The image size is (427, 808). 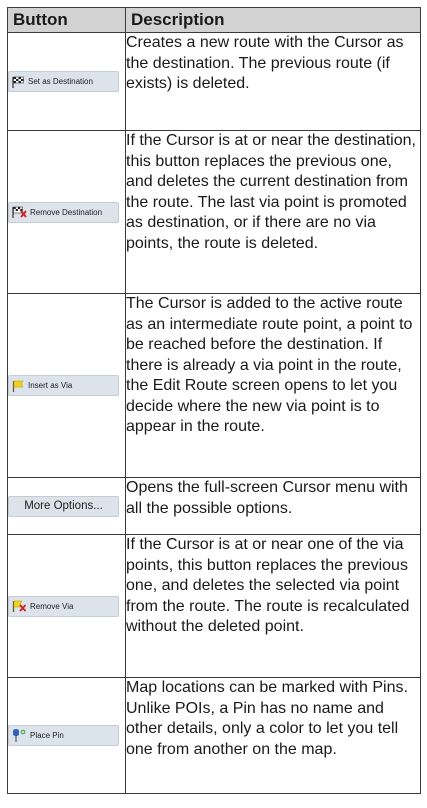 I want to click on place-pin-button: Place Pin, so click(x=63, y=735).